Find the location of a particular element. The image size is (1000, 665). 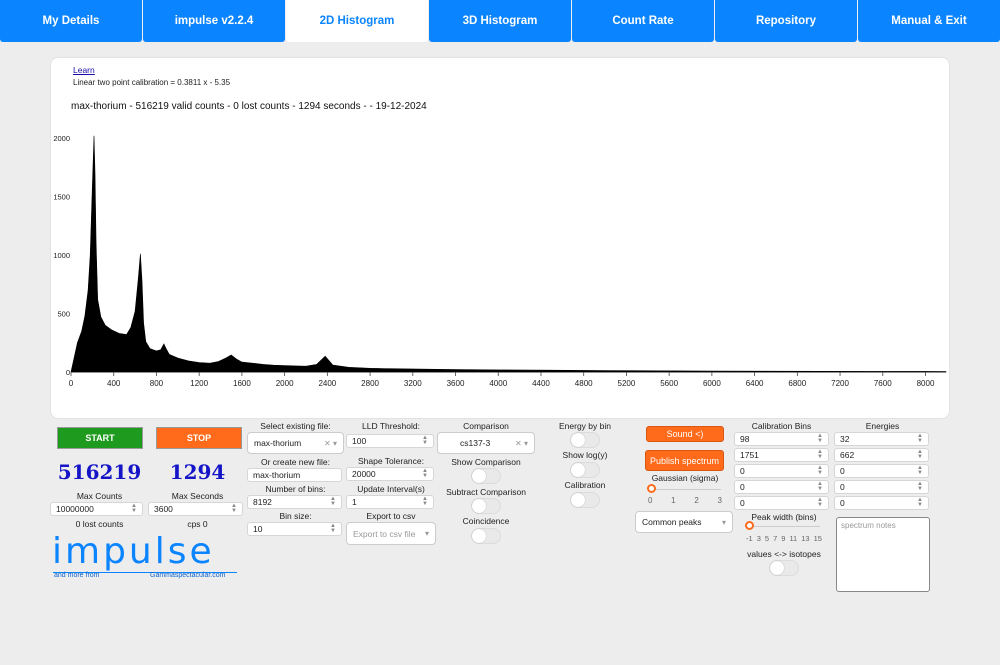

update-interval-input: 1 ▲ ▼ is located at coordinates (390, 502).